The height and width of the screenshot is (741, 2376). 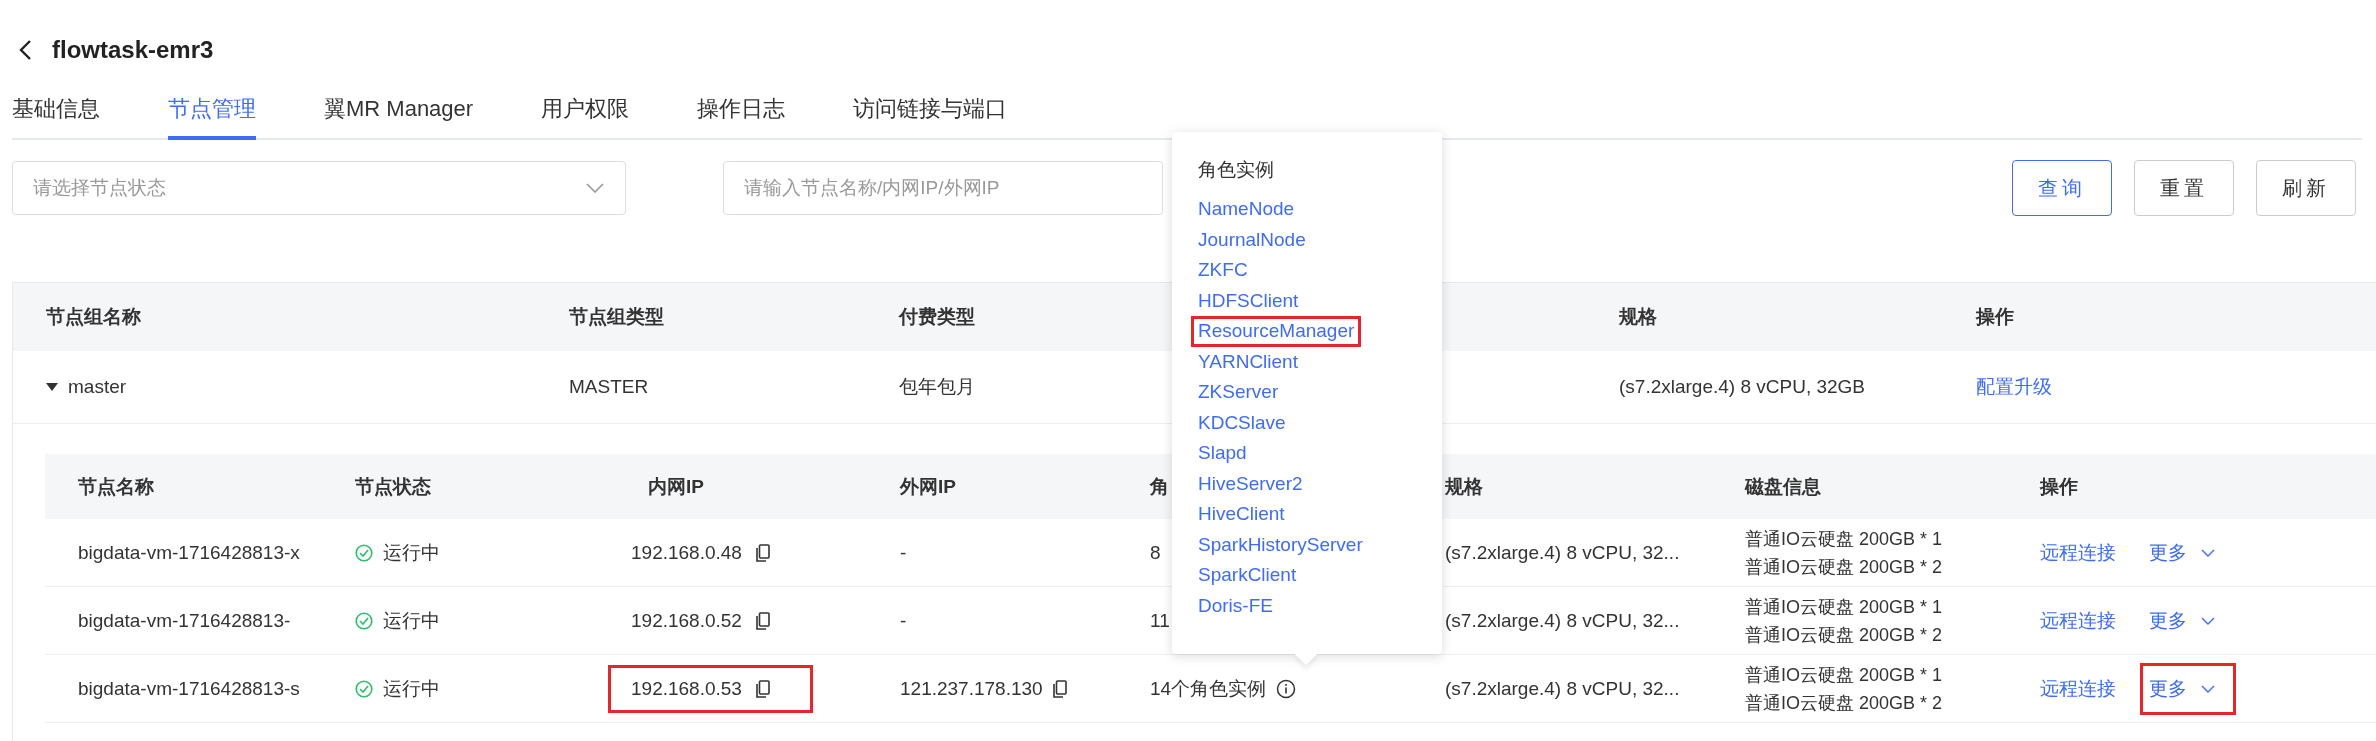 I want to click on column-header: 磁盘信息, so click(x=1782, y=486).